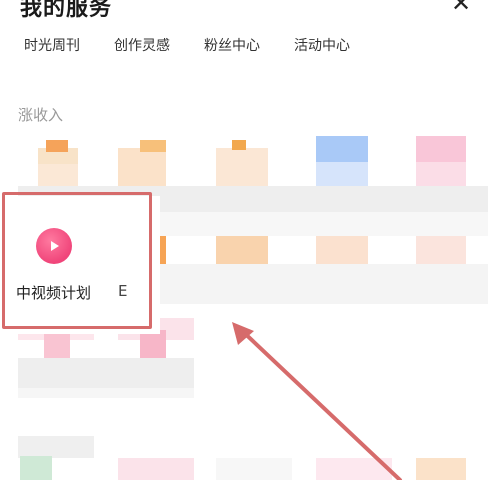  I want to click on tab-activity-center: 活动中心, so click(322, 45).